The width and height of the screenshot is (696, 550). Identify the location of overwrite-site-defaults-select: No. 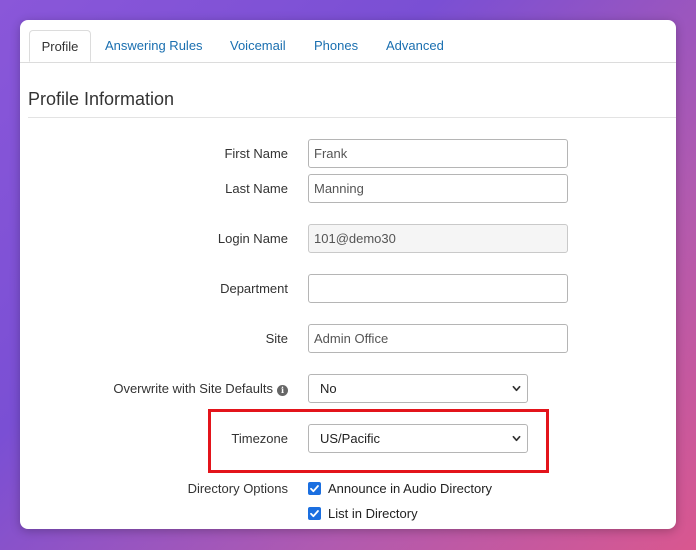
(418, 388).